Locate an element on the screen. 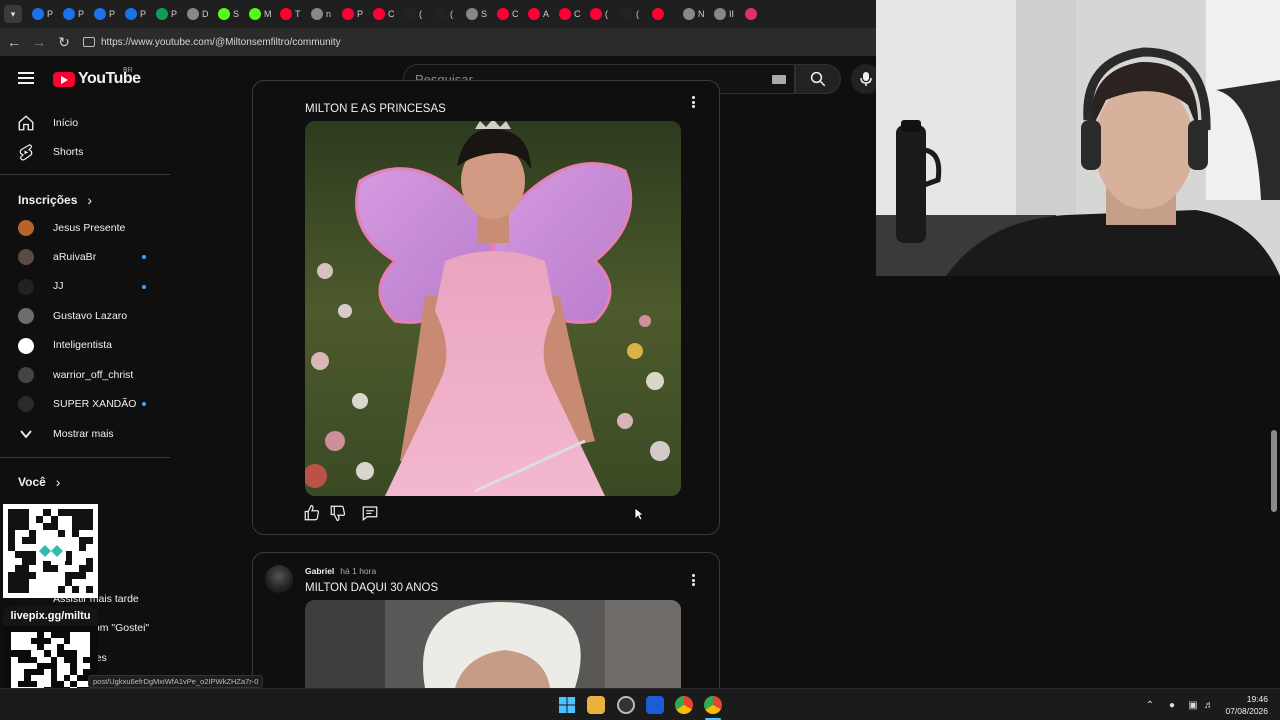 The image size is (1280, 720). system-clock: 19:46 07/08/2026 is located at coordinates (1246, 705).